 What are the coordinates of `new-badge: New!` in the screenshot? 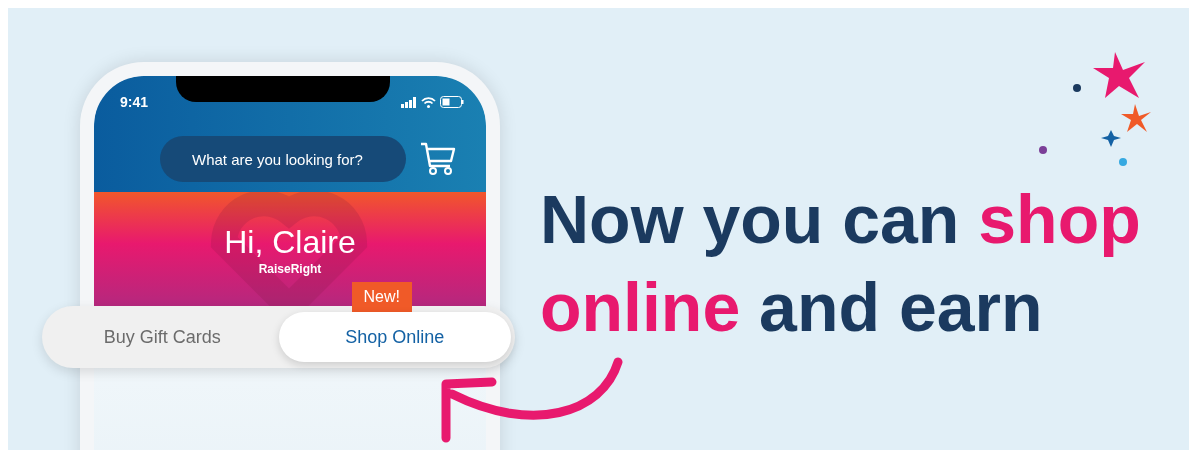 It's located at (381, 297).